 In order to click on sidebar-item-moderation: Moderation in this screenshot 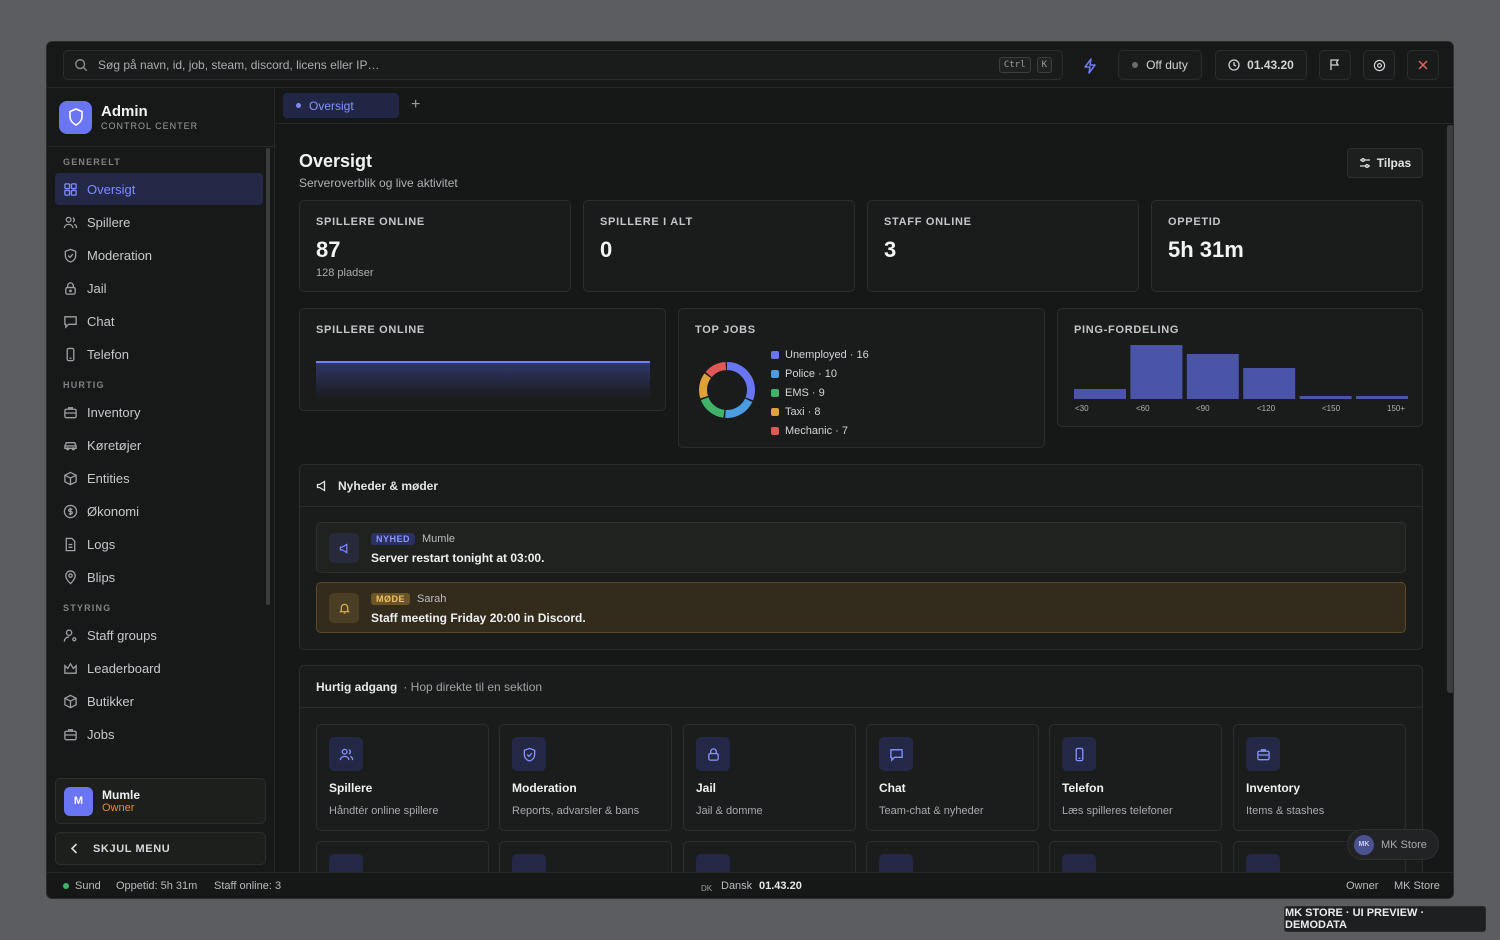, I will do `click(159, 255)`.